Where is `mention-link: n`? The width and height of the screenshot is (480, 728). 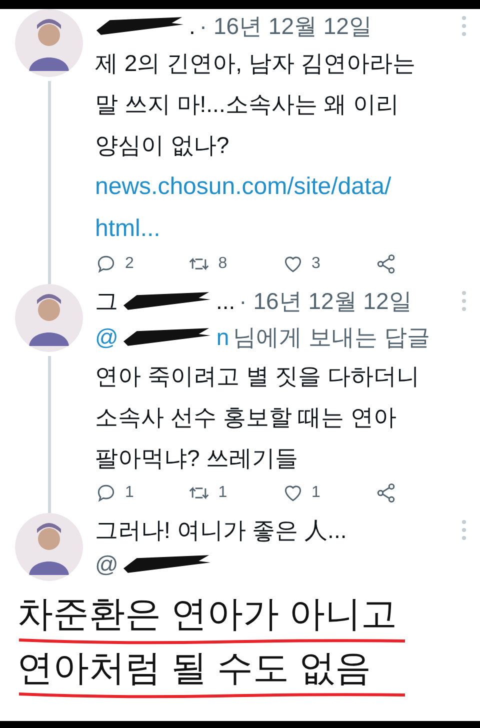 mention-link: n is located at coordinates (223, 337).